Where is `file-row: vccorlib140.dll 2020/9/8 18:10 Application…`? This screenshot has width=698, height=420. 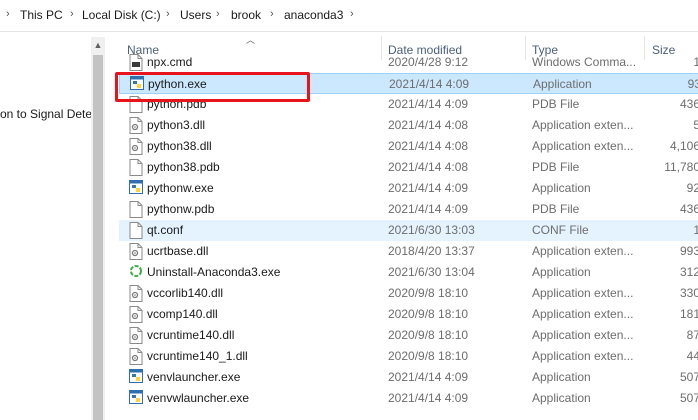
file-row: vccorlib140.dll 2020/9/8 18:10 Application… is located at coordinates (408, 293).